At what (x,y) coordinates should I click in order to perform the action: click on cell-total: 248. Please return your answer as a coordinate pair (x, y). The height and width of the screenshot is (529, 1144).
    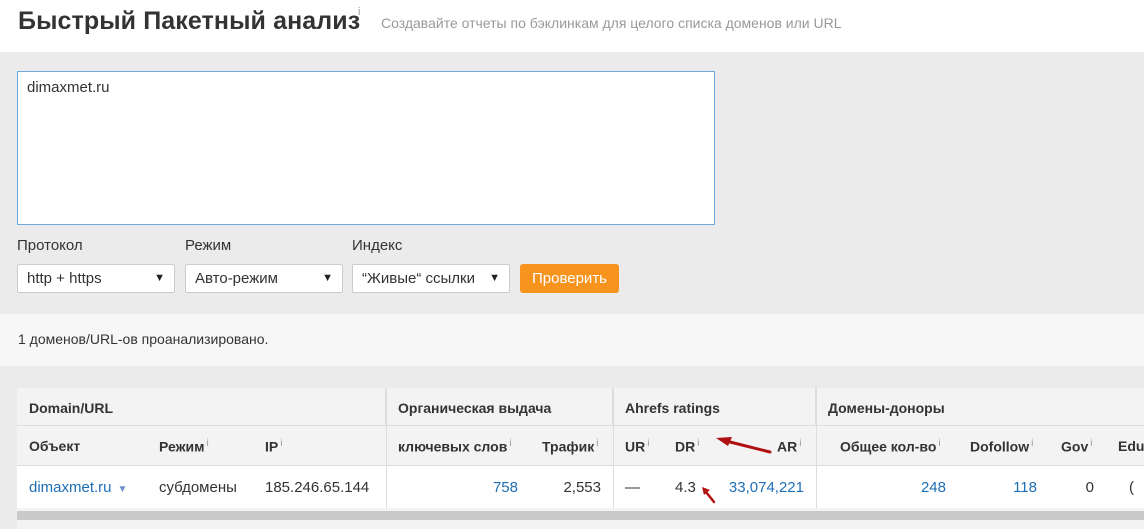
    Looking at the image, I should click on (893, 487).